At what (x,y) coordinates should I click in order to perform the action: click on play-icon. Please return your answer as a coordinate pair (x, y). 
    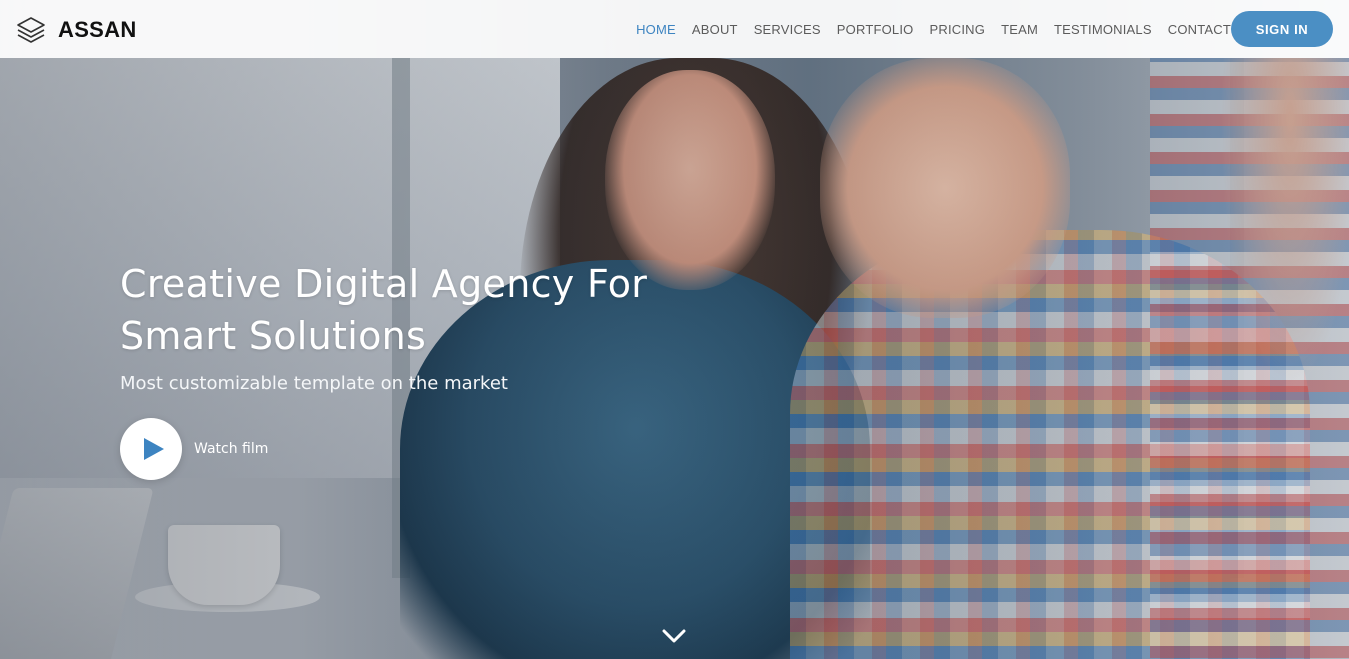
    Looking at the image, I should click on (153, 449).